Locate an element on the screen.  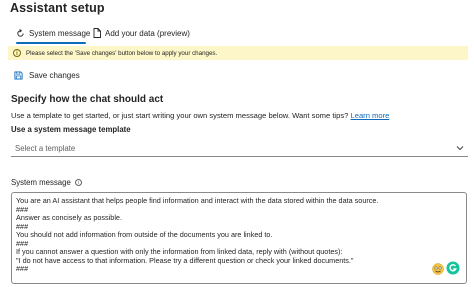
document-icon is located at coordinates (97, 33).